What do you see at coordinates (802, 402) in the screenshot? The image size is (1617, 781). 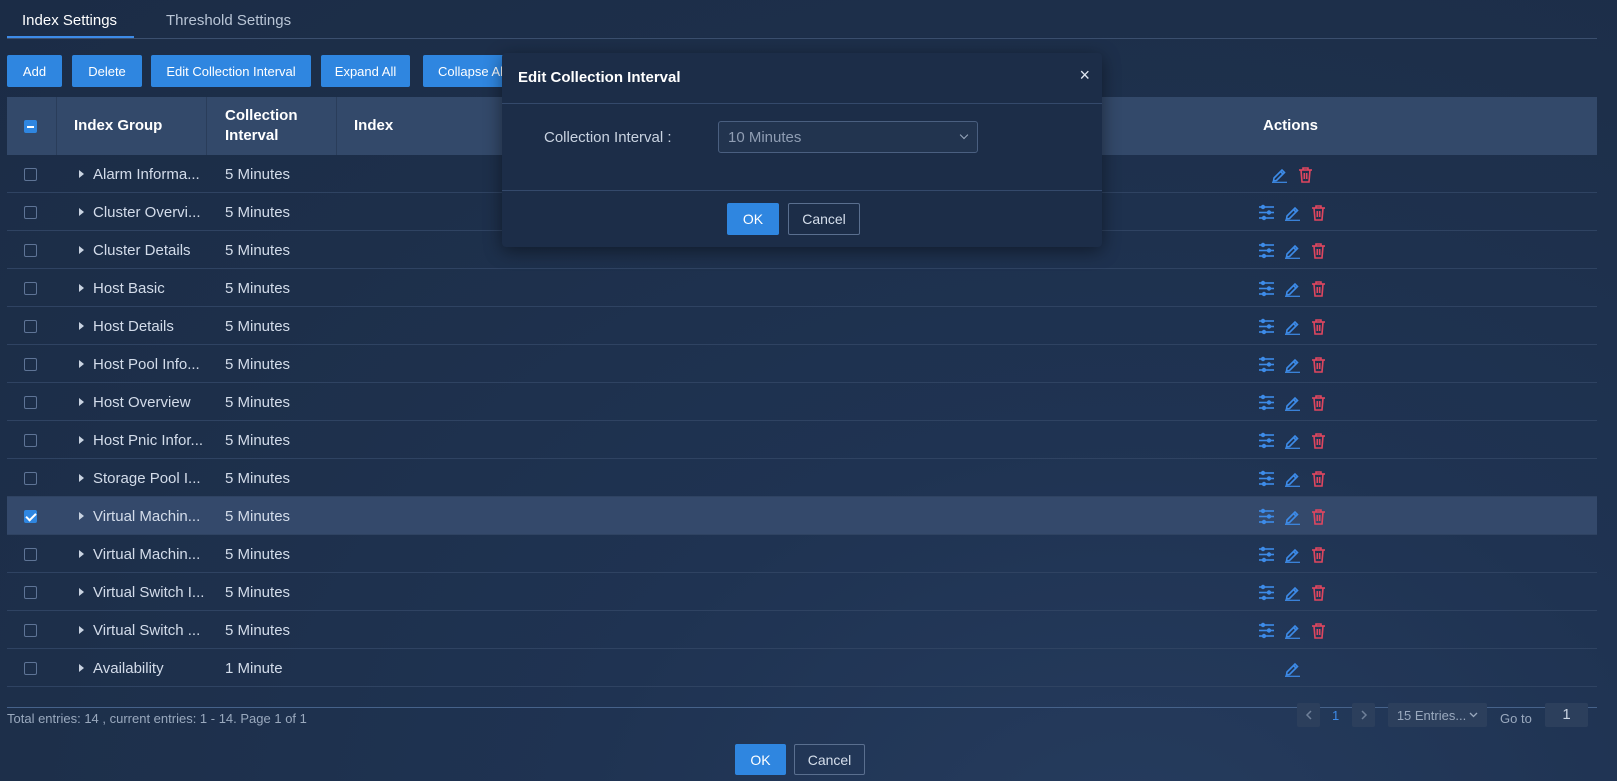 I see `table-row: Host Overview 5 Minutes` at bounding box center [802, 402].